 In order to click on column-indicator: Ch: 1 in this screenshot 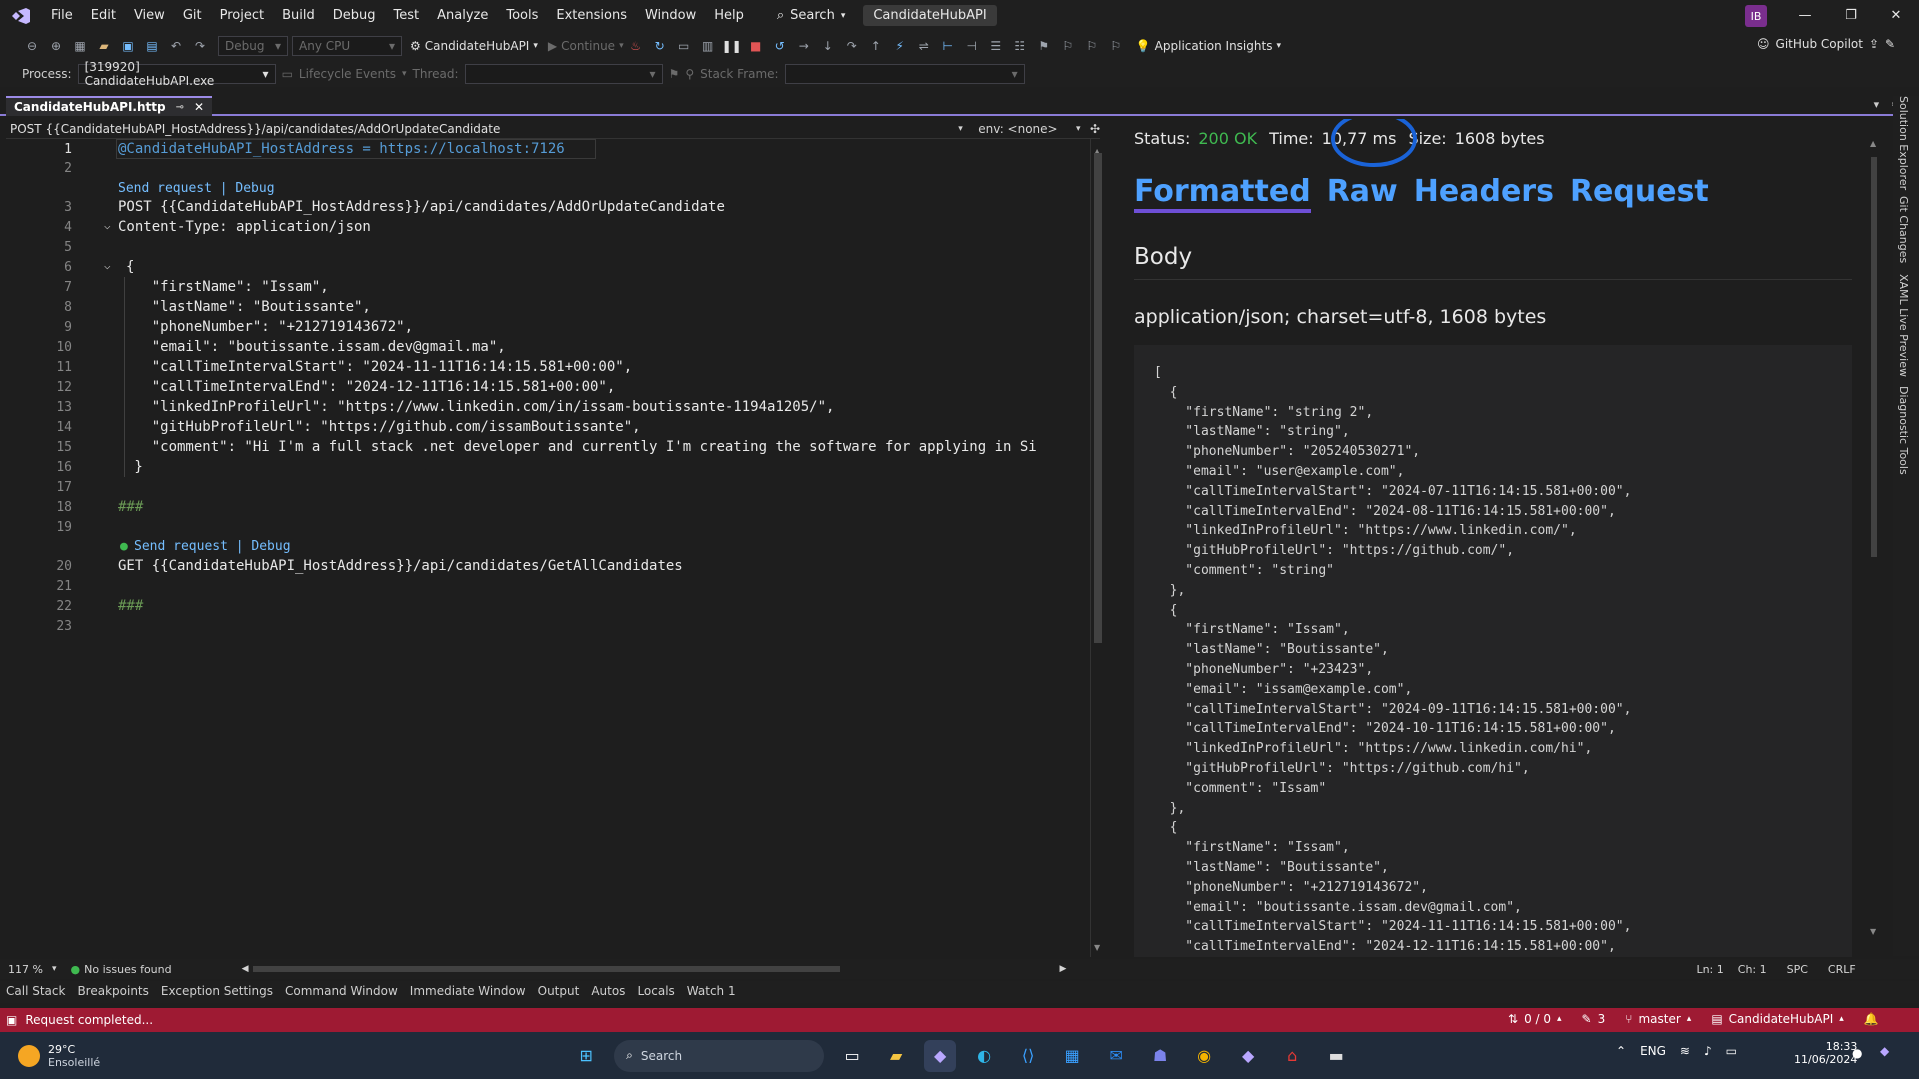, I will do `click(1752, 969)`.